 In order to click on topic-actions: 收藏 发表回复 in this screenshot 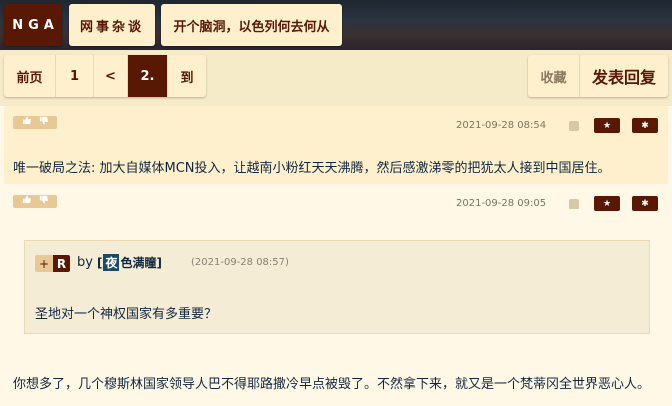, I will do `click(598, 76)`.